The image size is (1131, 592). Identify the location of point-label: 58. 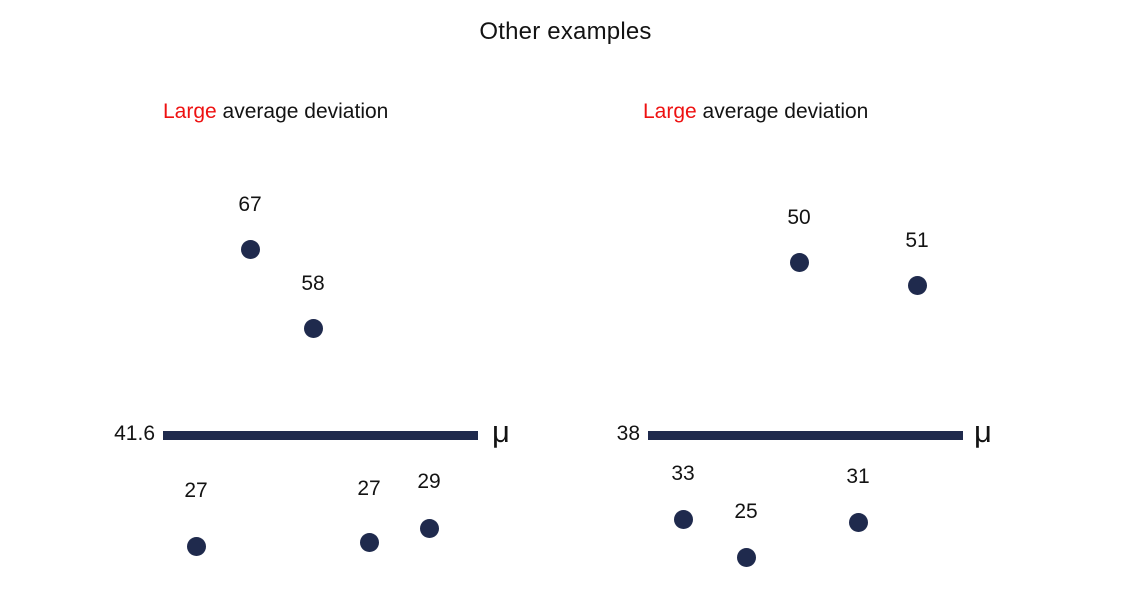
(313, 283).